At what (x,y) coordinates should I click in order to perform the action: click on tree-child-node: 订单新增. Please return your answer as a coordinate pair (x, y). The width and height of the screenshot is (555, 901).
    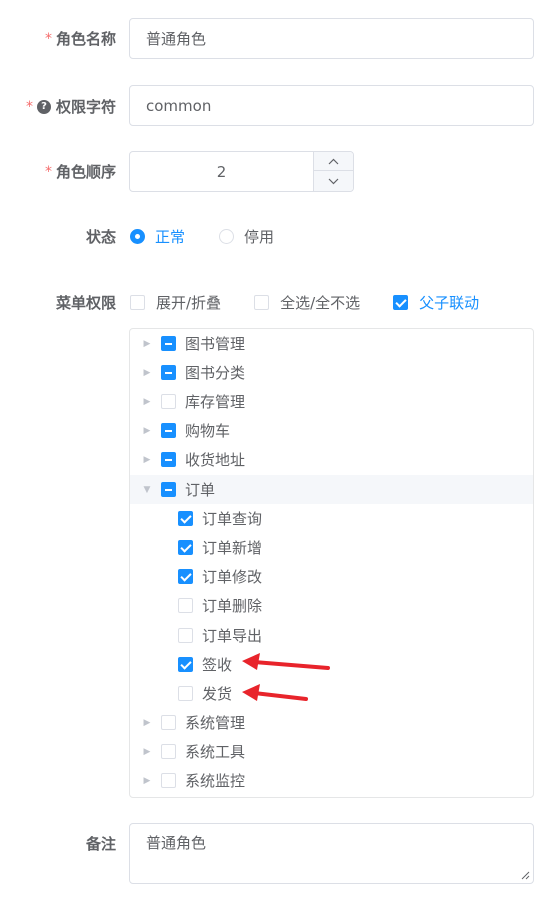
    Looking at the image, I should click on (331, 547).